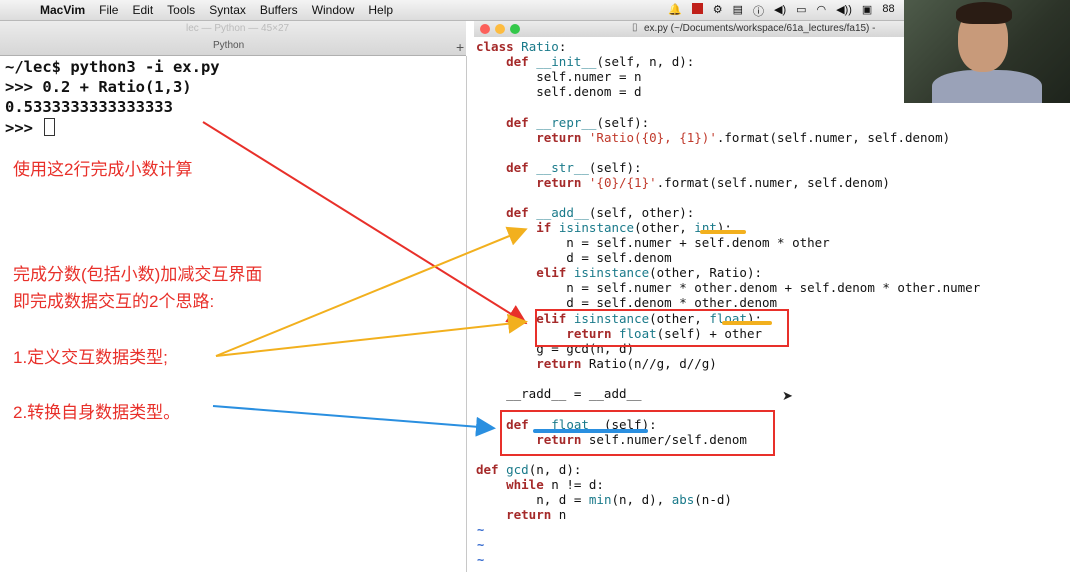  Describe the element at coordinates (90, 357) in the screenshot. I see `annotation-idea-1: 1.定义交互数据类型;` at that location.